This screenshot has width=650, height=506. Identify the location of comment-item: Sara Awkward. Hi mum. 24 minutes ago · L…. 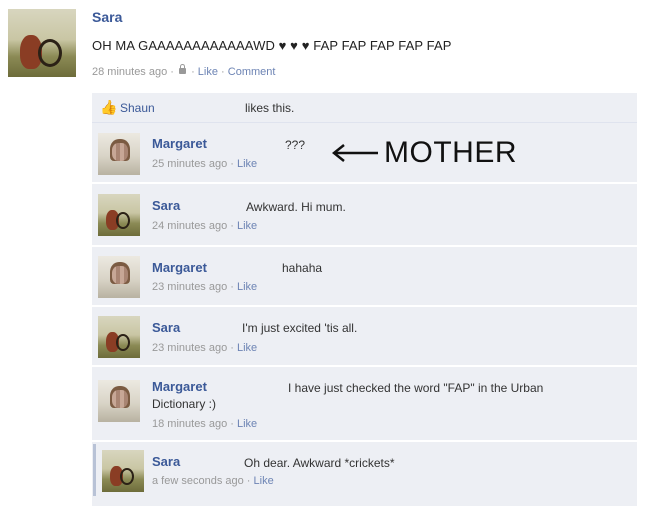
(364, 215).